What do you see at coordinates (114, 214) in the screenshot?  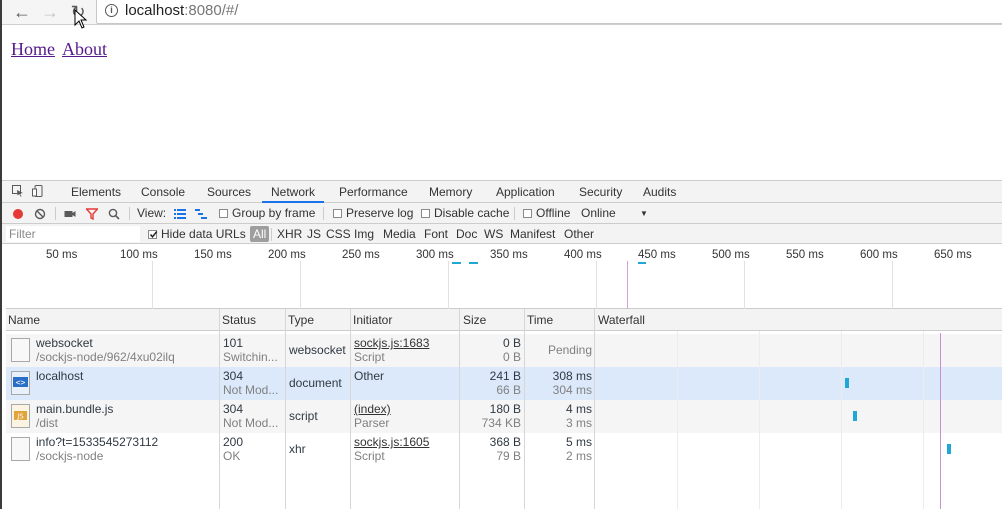 I see `search-icon` at bounding box center [114, 214].